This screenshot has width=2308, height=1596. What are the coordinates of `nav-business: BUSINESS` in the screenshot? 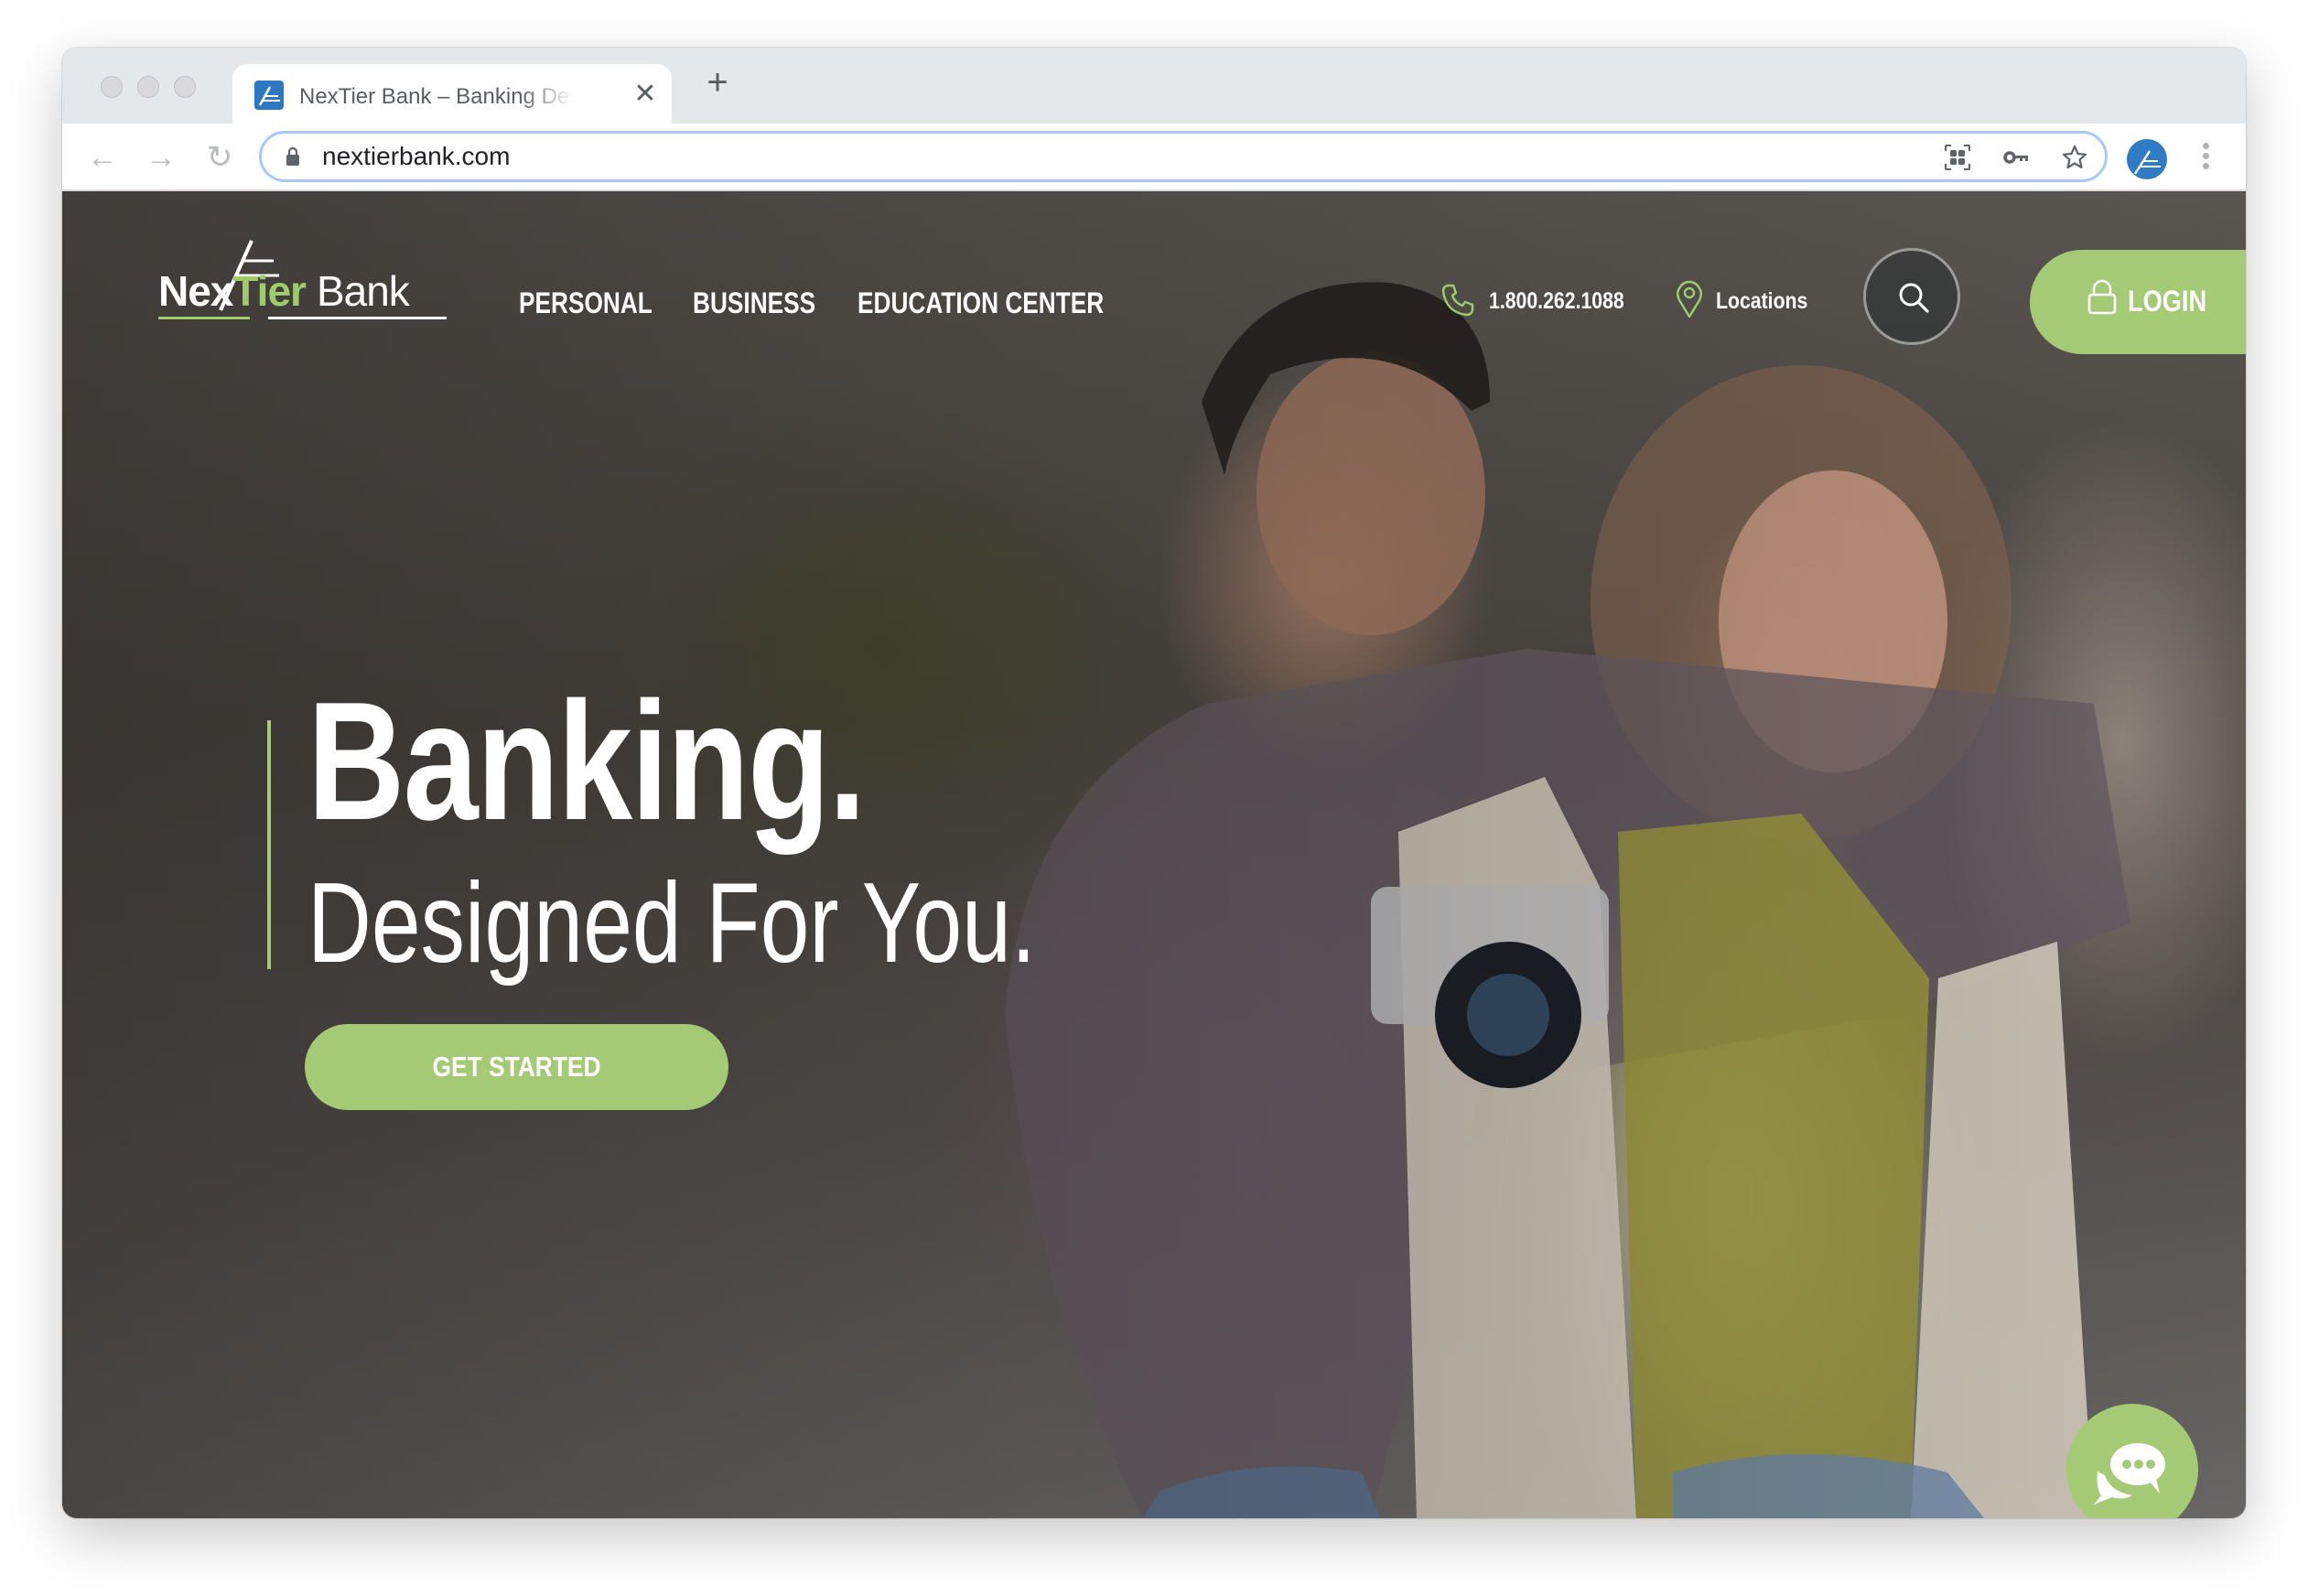 It's located at (754, 302).